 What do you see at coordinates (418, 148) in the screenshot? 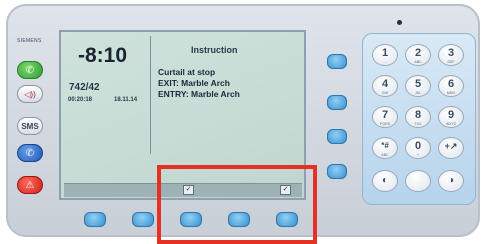
I see `key-0: 0 +` at bounding box center [418, 148].